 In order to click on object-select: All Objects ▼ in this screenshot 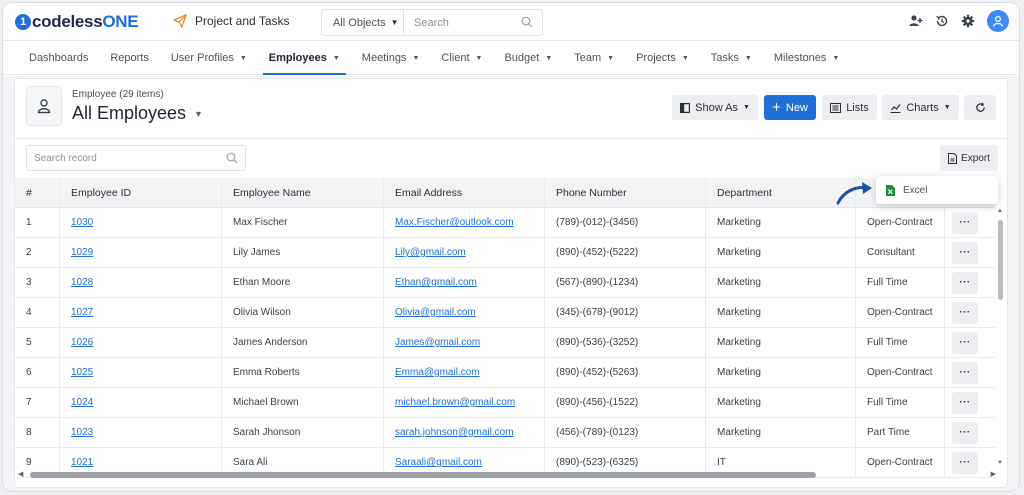, I will do `click(363, 22)`.